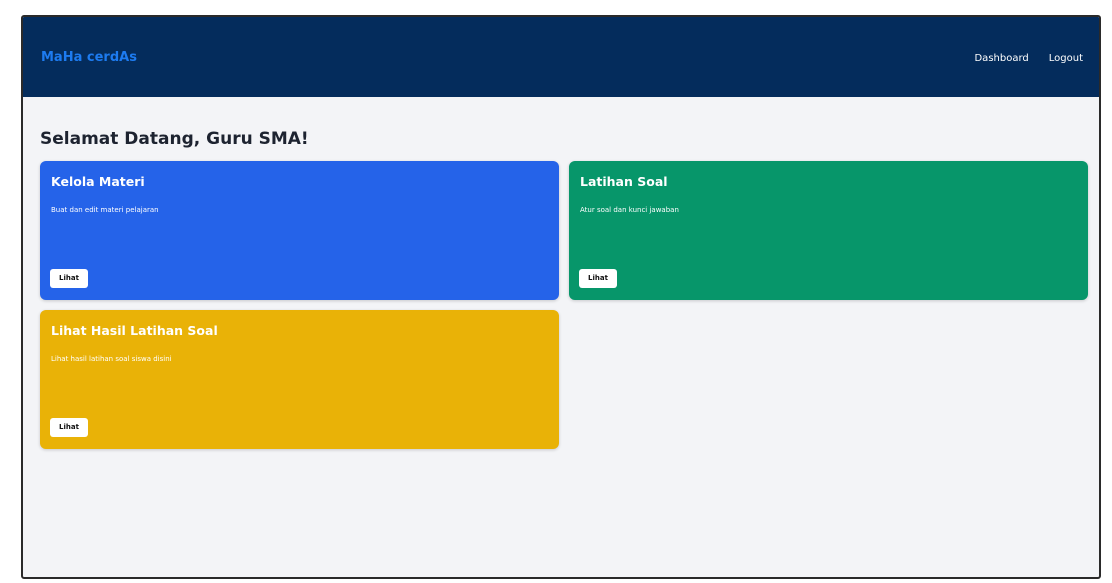 Image resolution: width=1112 pixels, height=583 pixels. What do you see at coordinates (624, 181) in the screenshot?
I see `card-title: Latihan Soal` at bounding box center [624, 181].